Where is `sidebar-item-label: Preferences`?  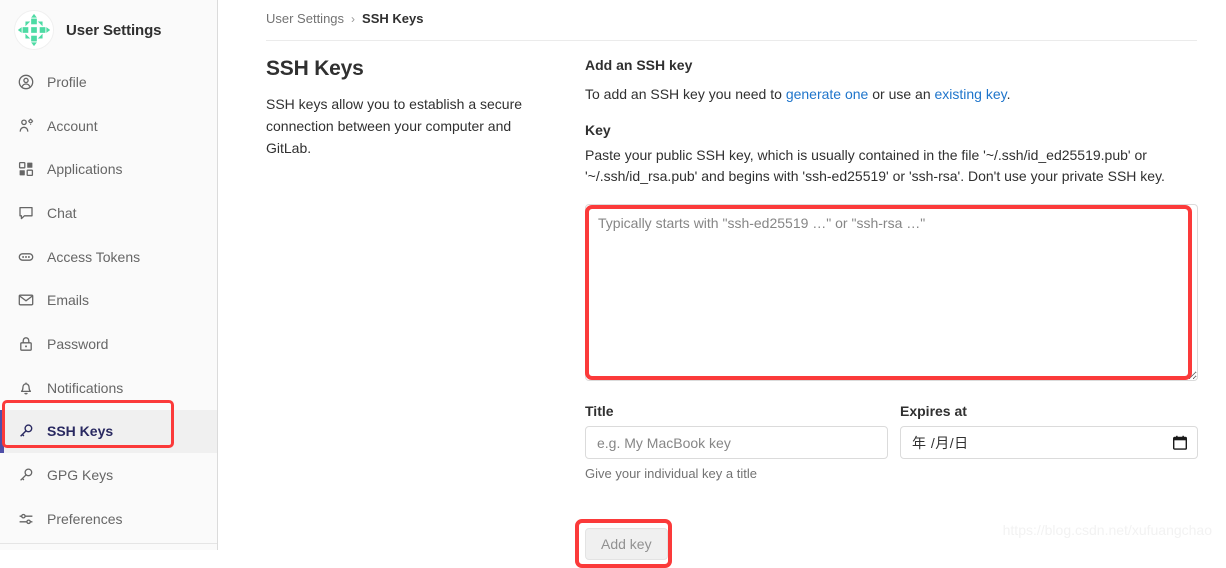
sidebar-item-label: Preferences is located at coordinates (85, 518).